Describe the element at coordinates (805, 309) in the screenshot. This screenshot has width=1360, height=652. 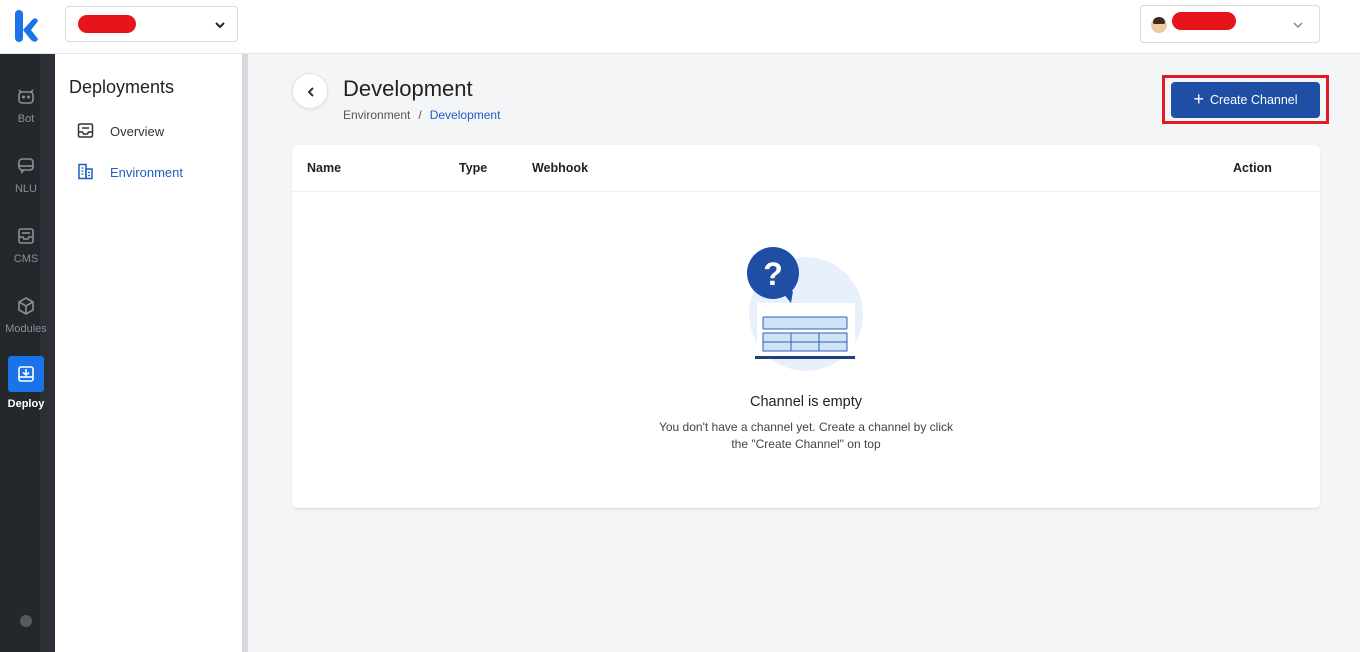
I see `empty-state-illustration: ?` at that location.